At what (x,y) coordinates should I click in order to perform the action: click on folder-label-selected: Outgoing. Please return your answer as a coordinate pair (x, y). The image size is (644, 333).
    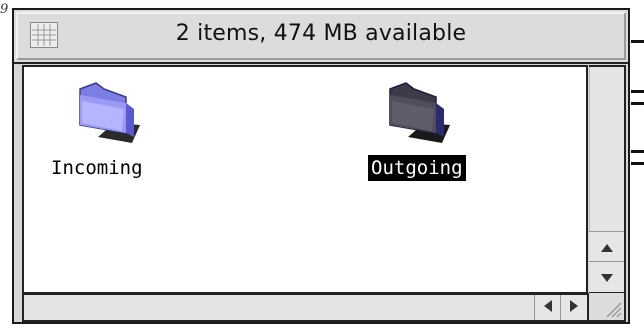
    Looking at the image, I should click on (417, 168).